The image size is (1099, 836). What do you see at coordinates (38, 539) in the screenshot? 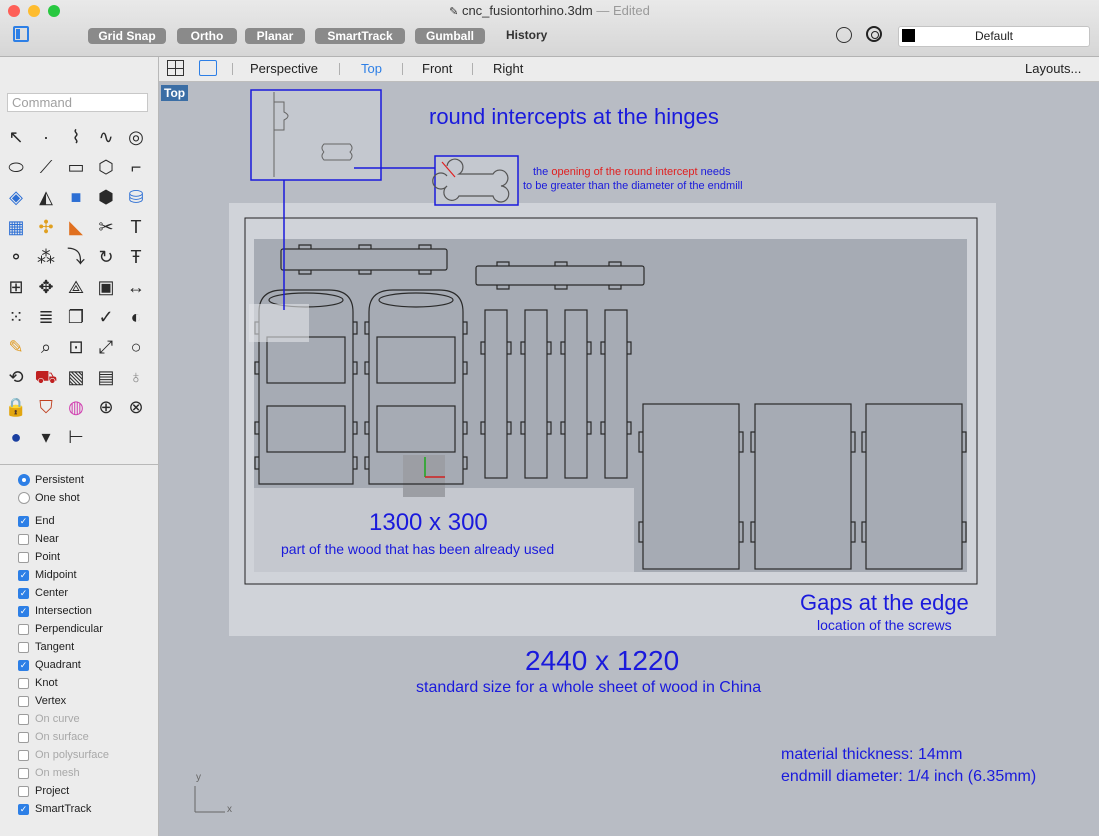
I see `osnap-near: Near` at bounding box center [38, 539].